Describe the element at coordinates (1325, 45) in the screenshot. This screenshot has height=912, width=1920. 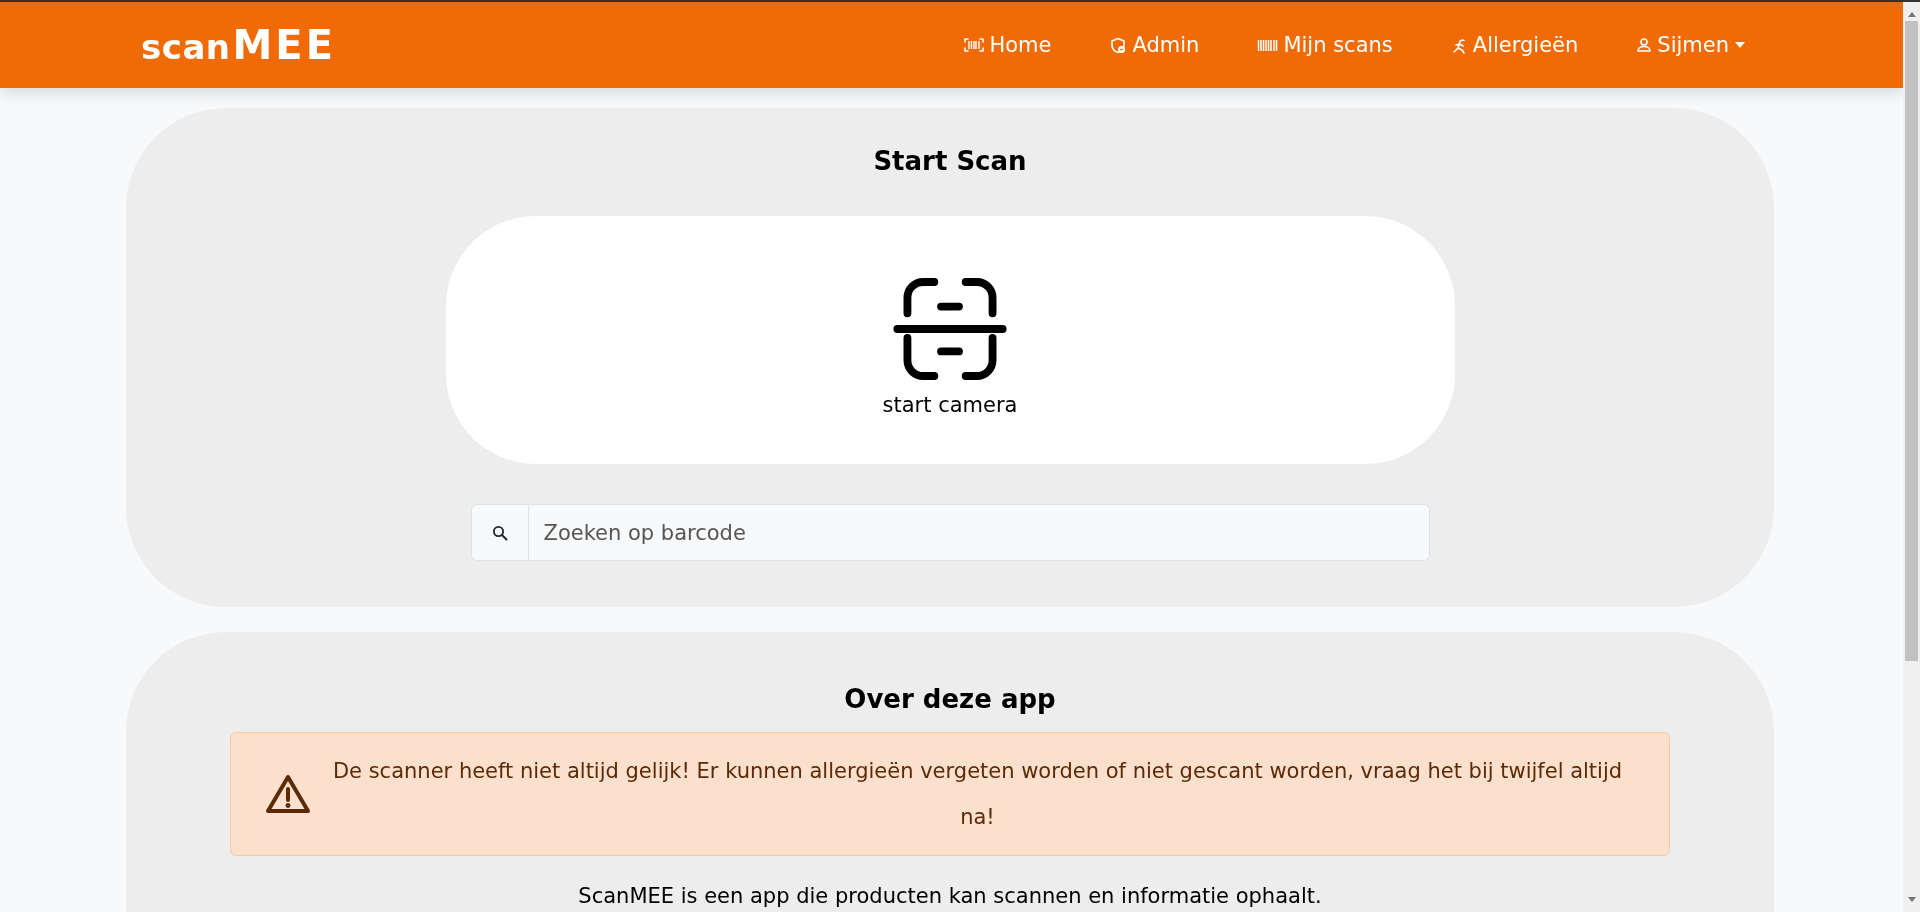
I see `nav-link: Mijn scans` at that location.